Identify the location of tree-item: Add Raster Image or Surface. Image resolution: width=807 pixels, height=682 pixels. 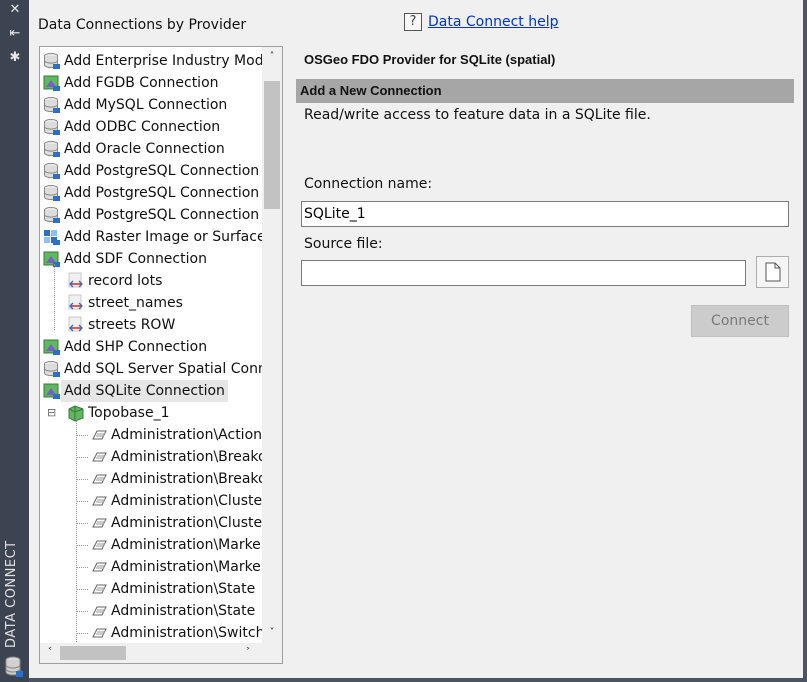
(156, 237).